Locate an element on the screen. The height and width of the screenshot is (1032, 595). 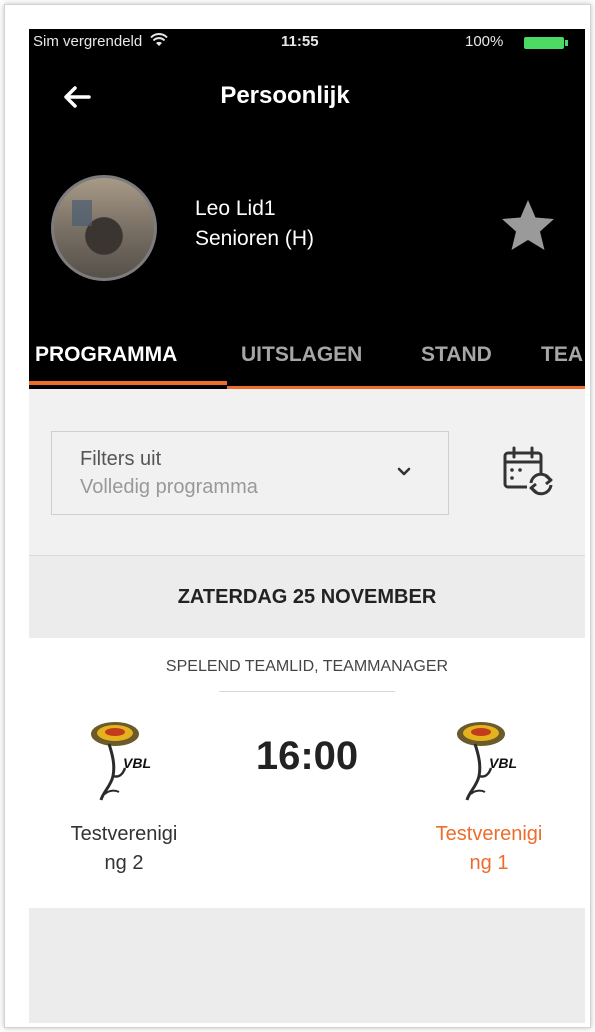
wifi-icon is located at coordinates (159, 39).